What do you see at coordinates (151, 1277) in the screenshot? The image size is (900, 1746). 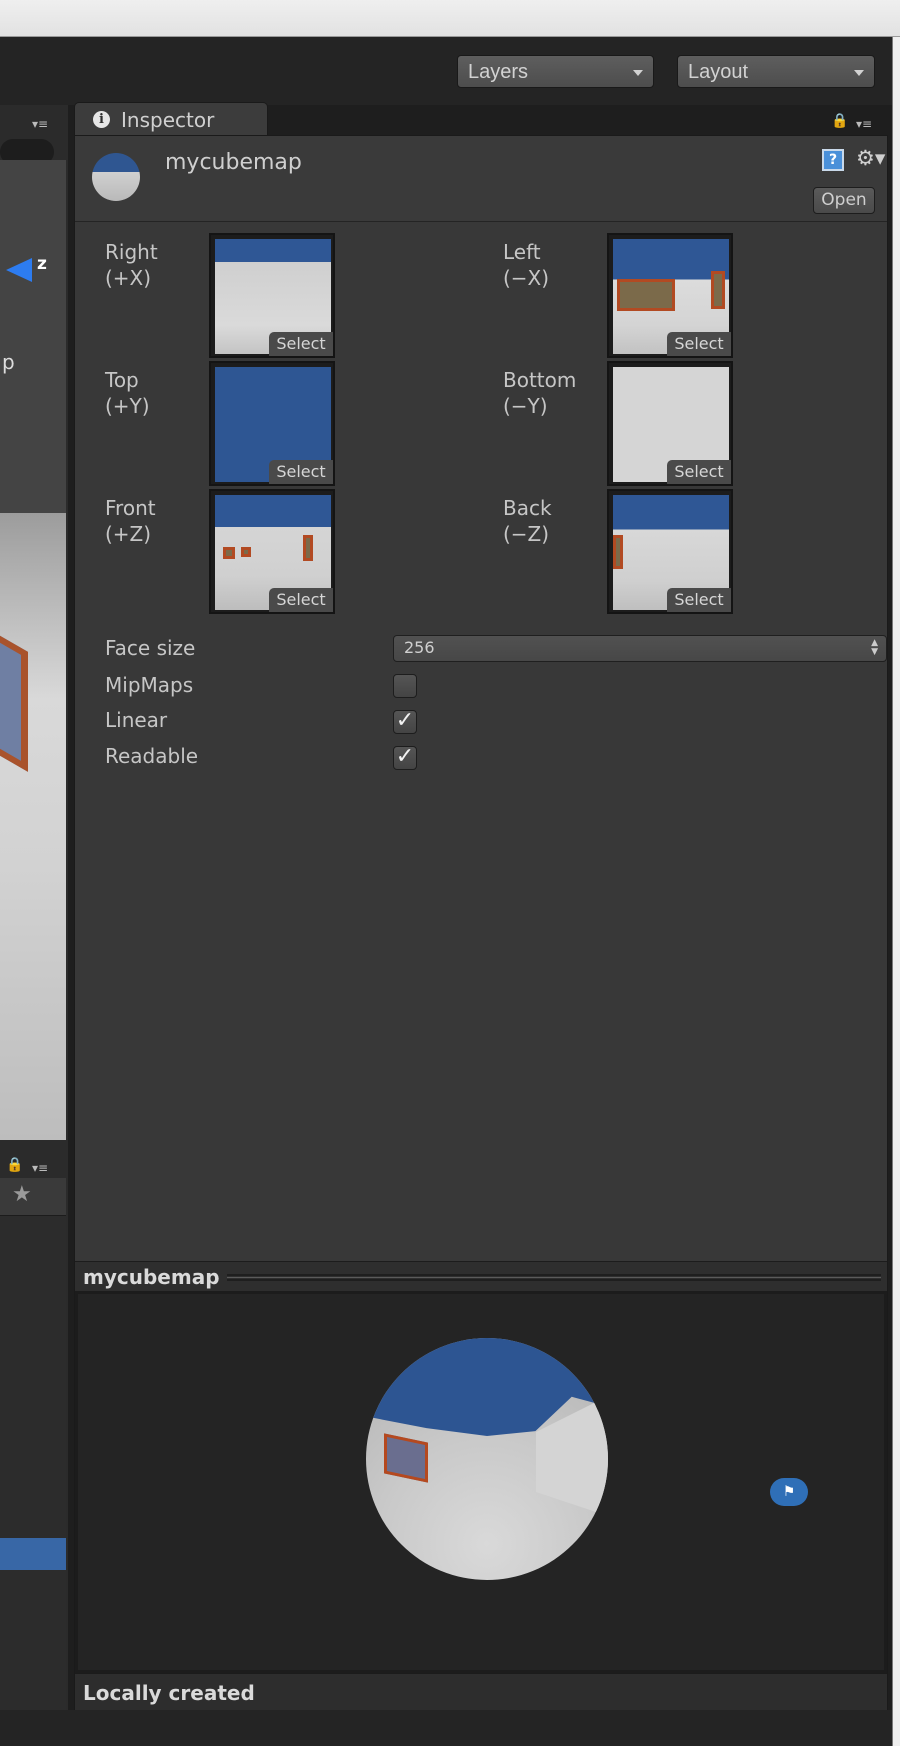 I see `preview-title: mycubemap` at bounding box center [151, 1277].